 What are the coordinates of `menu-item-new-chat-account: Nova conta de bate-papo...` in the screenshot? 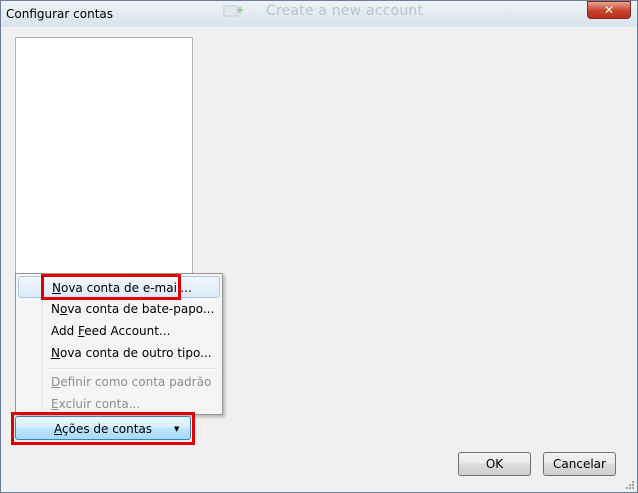 It's located at (119, 309).